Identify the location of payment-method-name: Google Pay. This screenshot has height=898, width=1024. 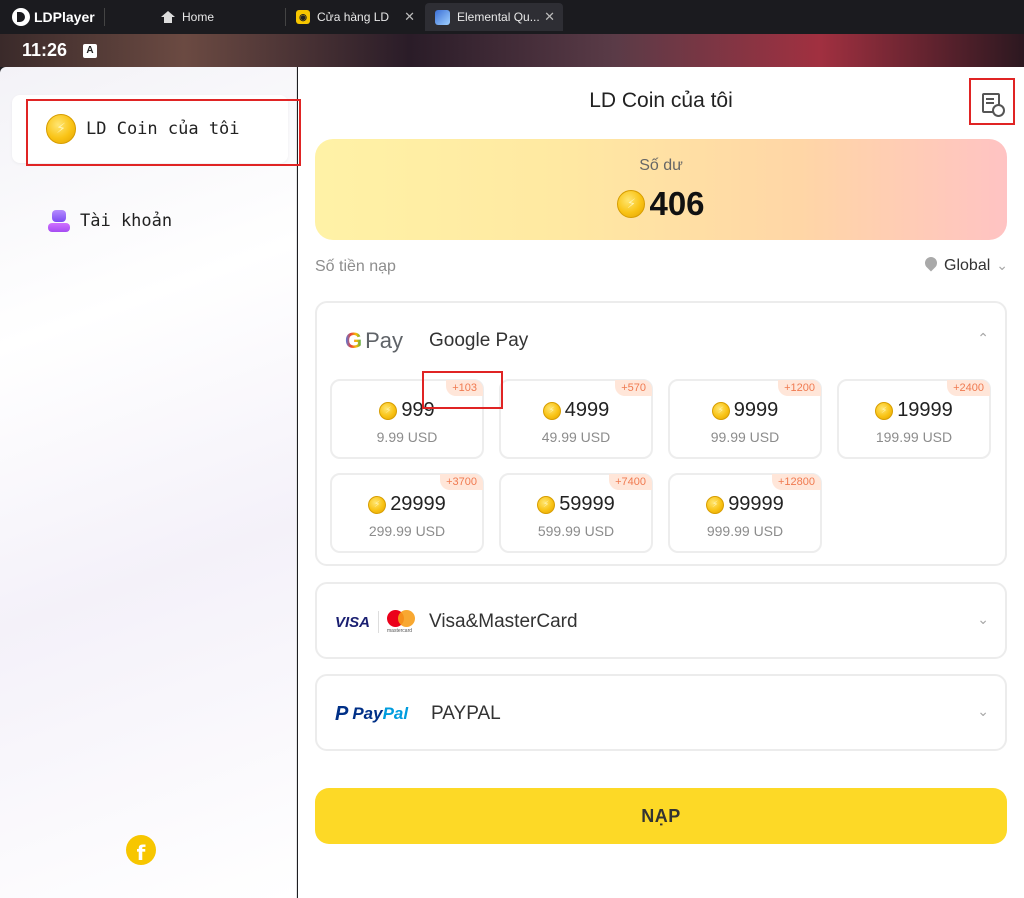
(479, 340).